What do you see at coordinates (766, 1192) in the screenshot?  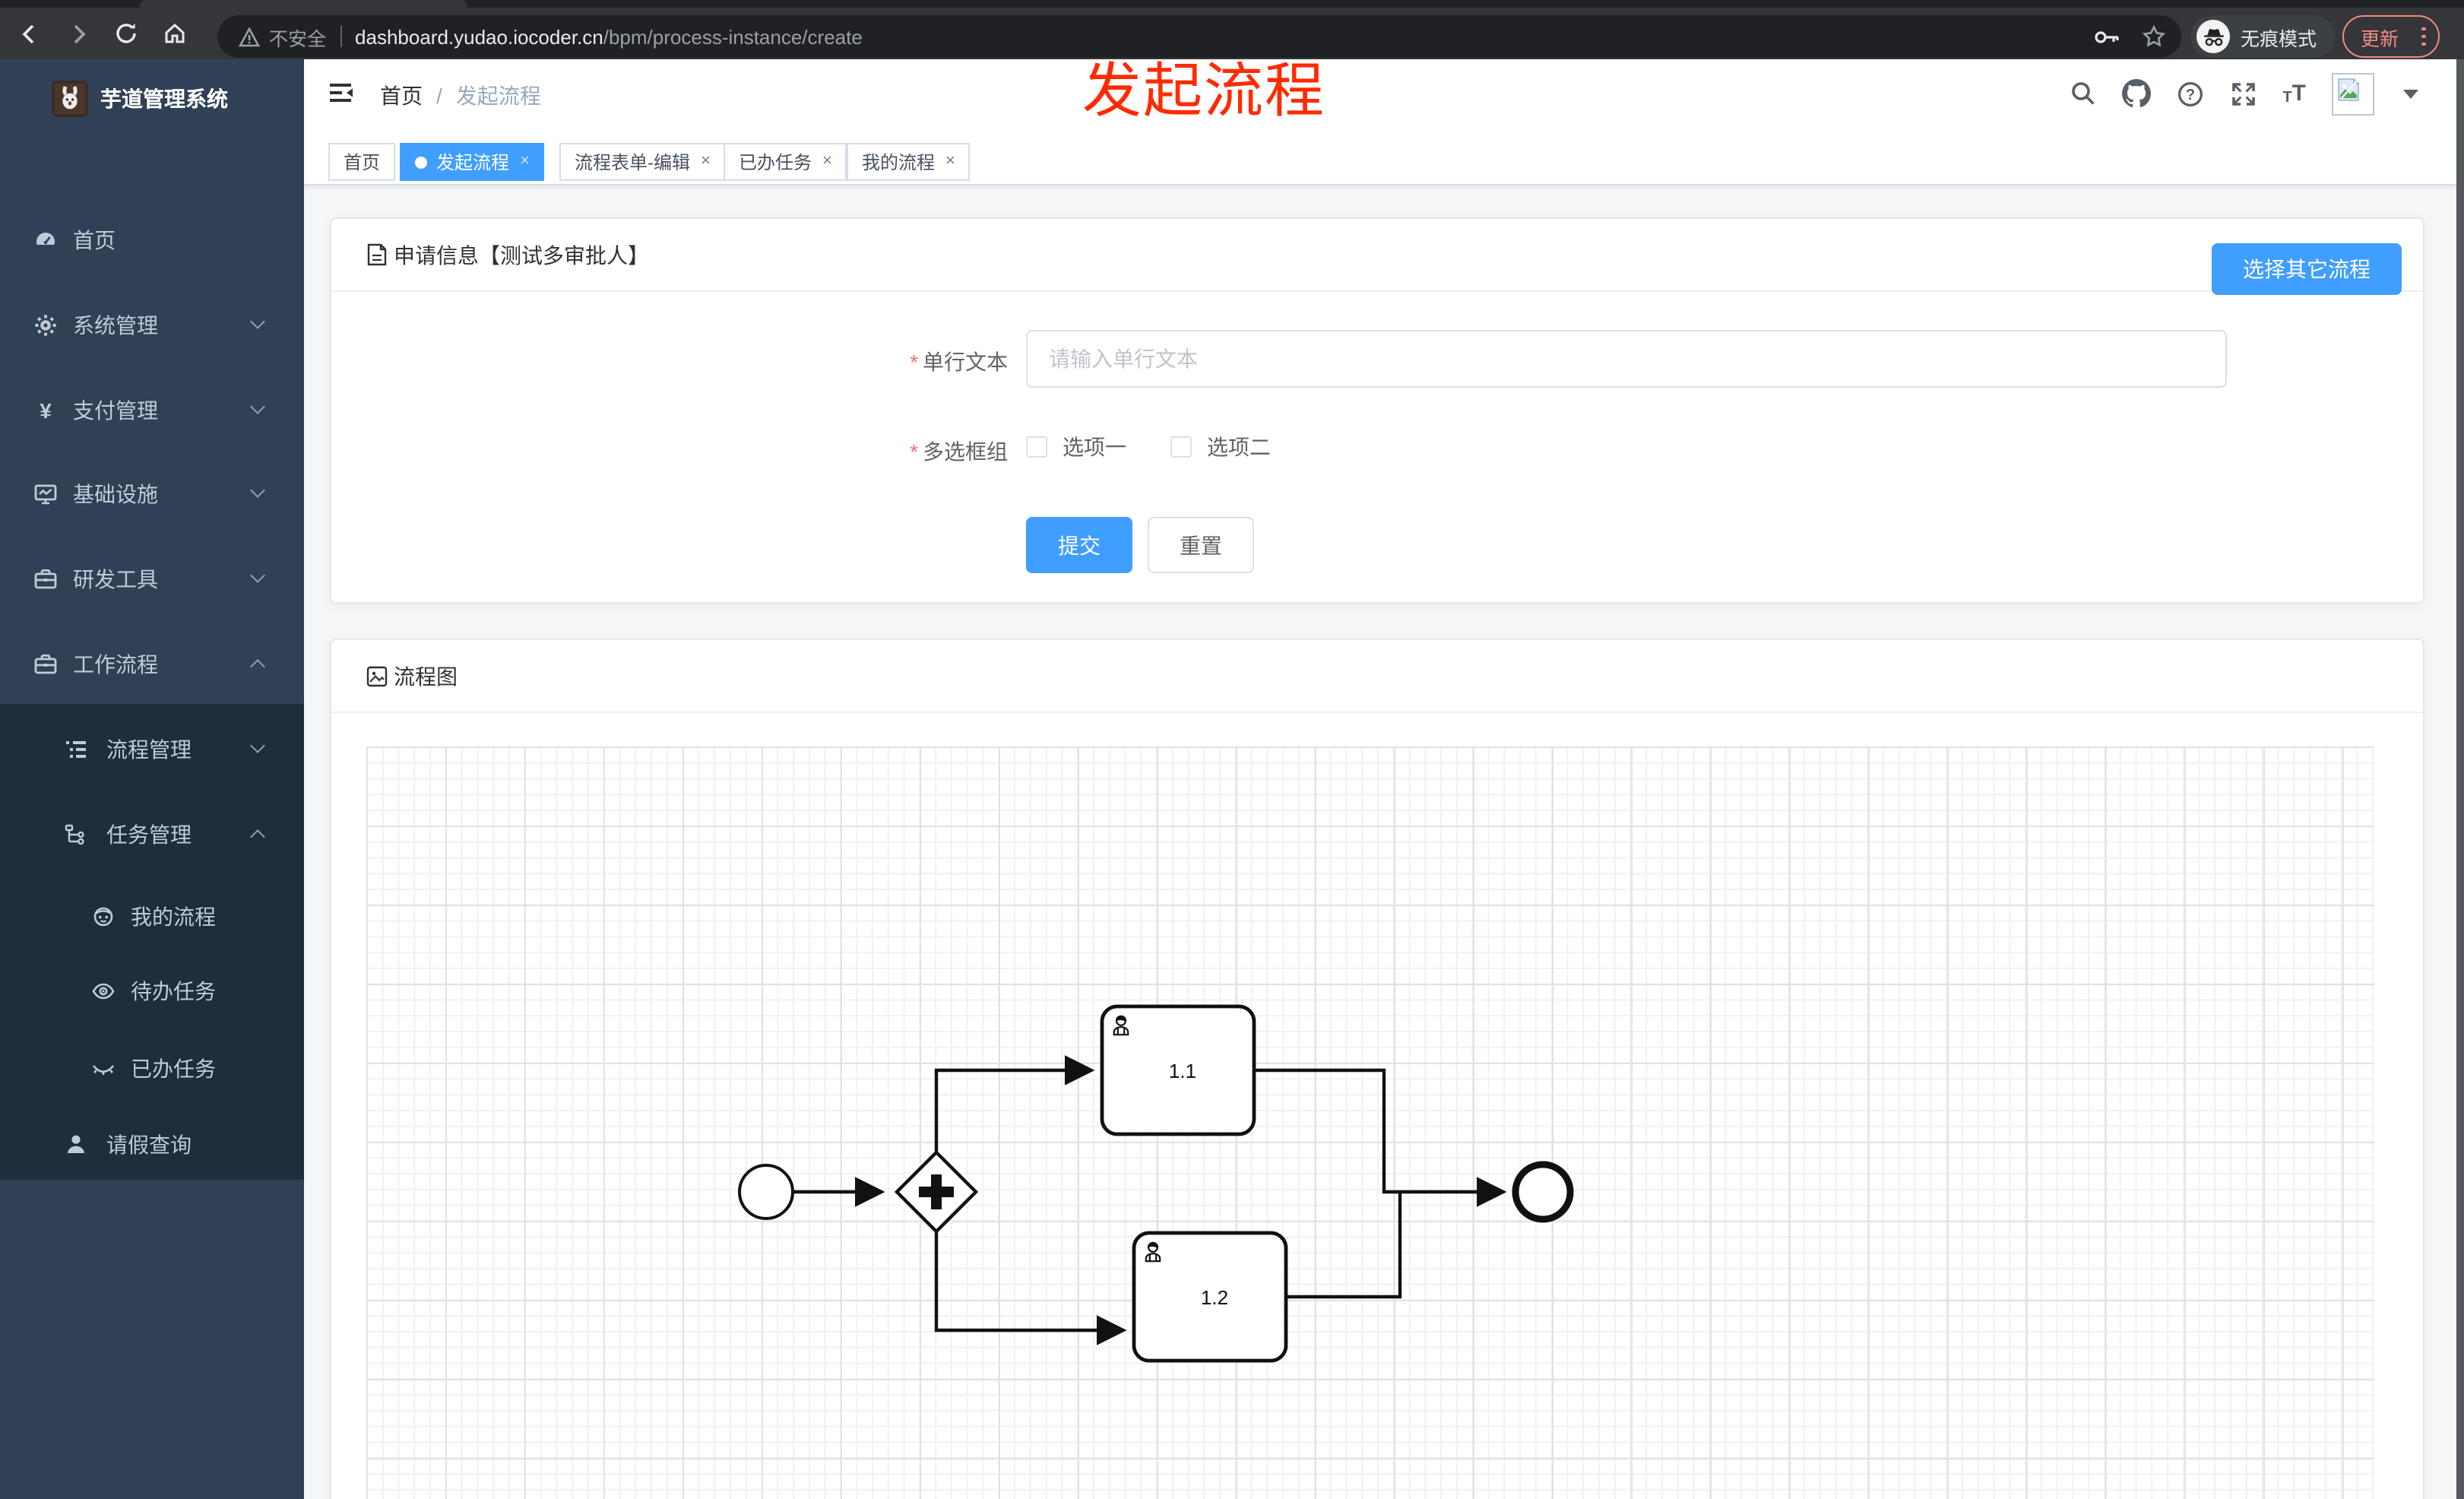 I see `start-event` at bounding box center [766, 1192].